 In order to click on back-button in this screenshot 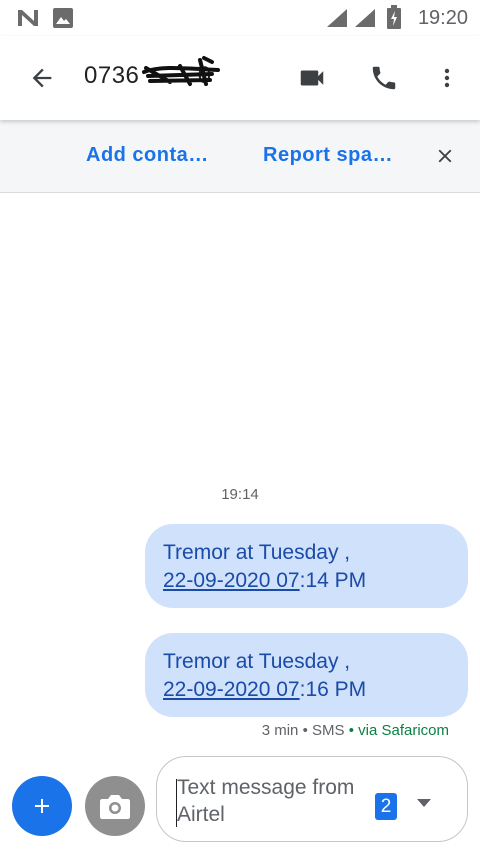, I will do `click(42, 78)`.